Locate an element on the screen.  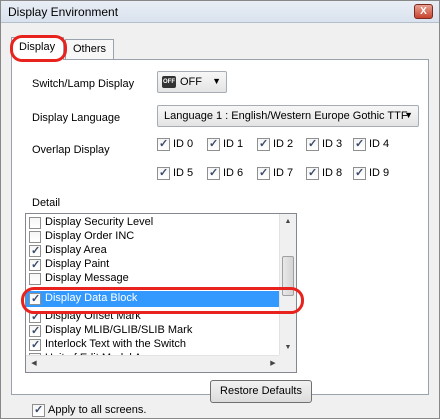
overlap-id0-label: ID 0 is located at coordinates (183, 144).